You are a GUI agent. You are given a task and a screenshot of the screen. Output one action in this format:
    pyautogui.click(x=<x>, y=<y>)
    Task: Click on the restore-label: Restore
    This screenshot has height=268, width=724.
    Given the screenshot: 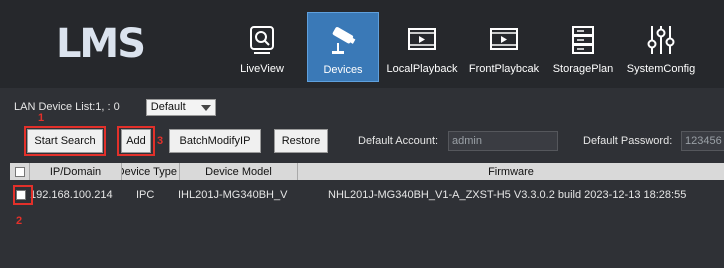 What is the action you would take?
    pyautogui.click(x=301, y=141)
    